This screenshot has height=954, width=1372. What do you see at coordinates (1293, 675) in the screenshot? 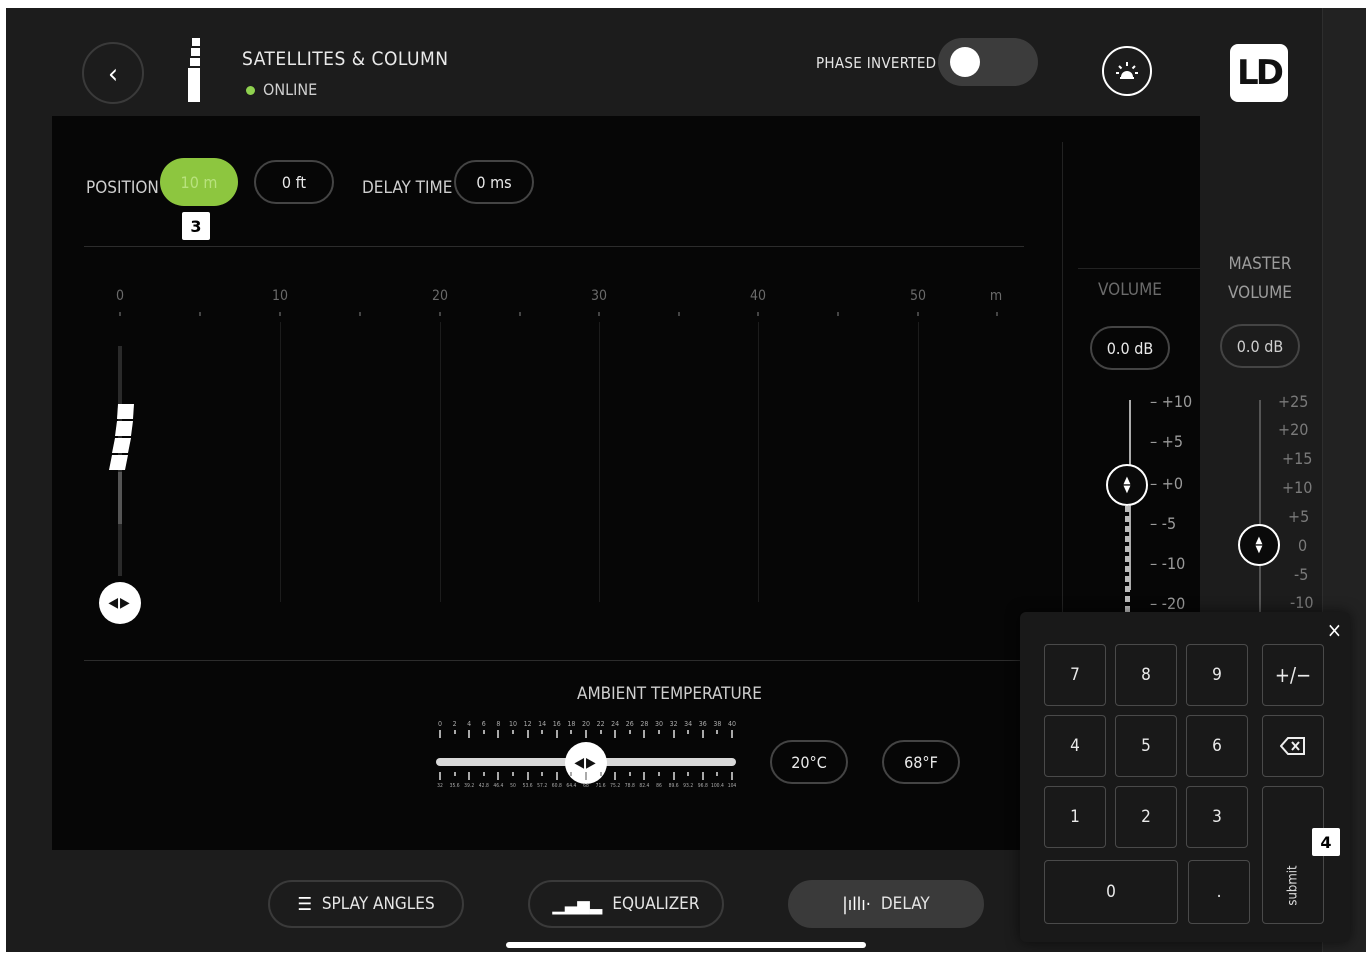
I see `plus-minus-key: +/−` at bounding box center [1293, 675].